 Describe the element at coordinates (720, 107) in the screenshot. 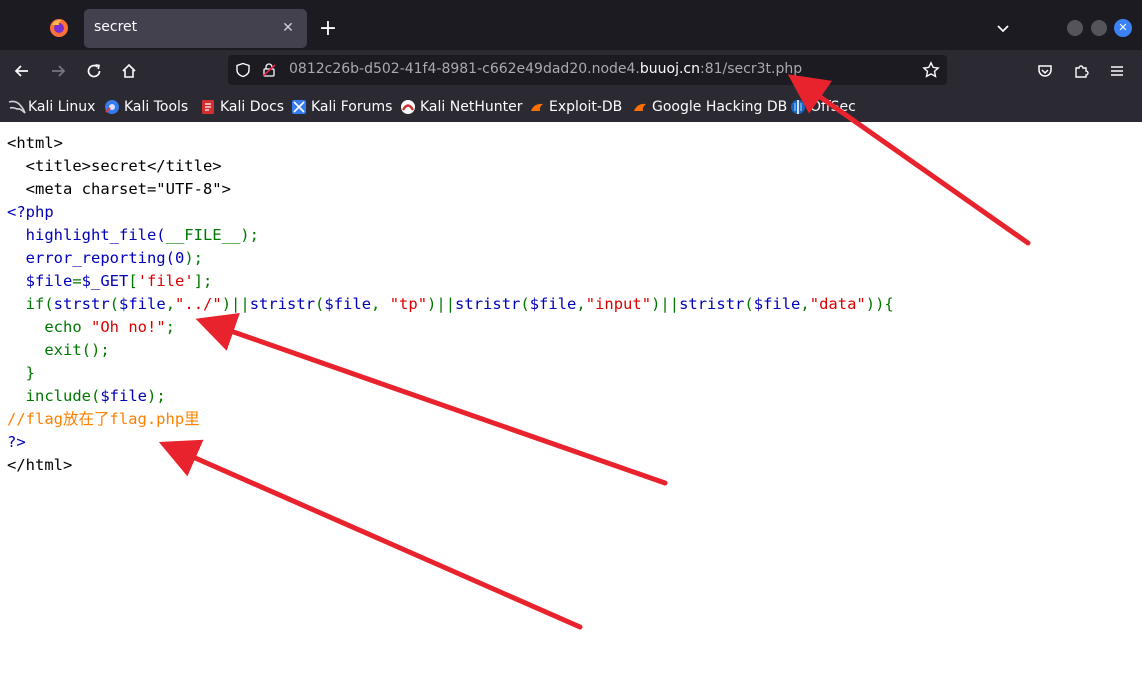

I see `bookmark-label: Google Hacking DB` at that location.